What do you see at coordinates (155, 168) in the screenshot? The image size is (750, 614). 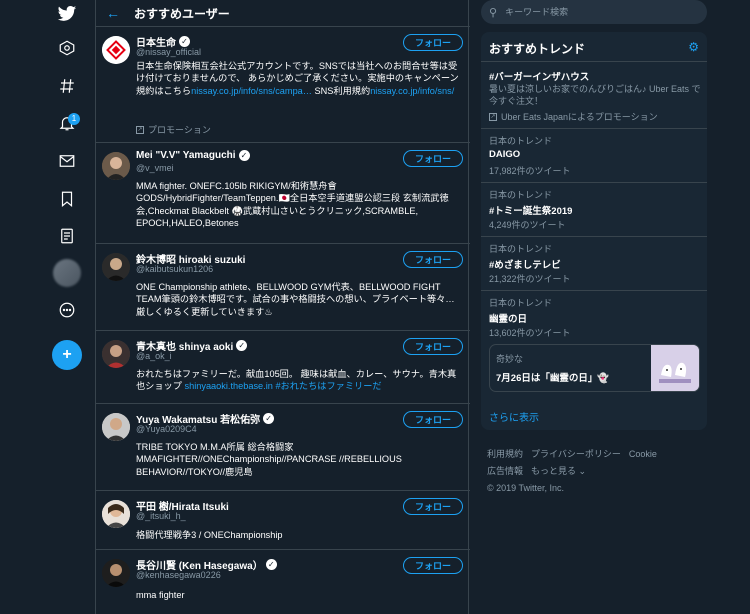 I see `user-handle: @v_vmei` at bounding box center [155, 168].